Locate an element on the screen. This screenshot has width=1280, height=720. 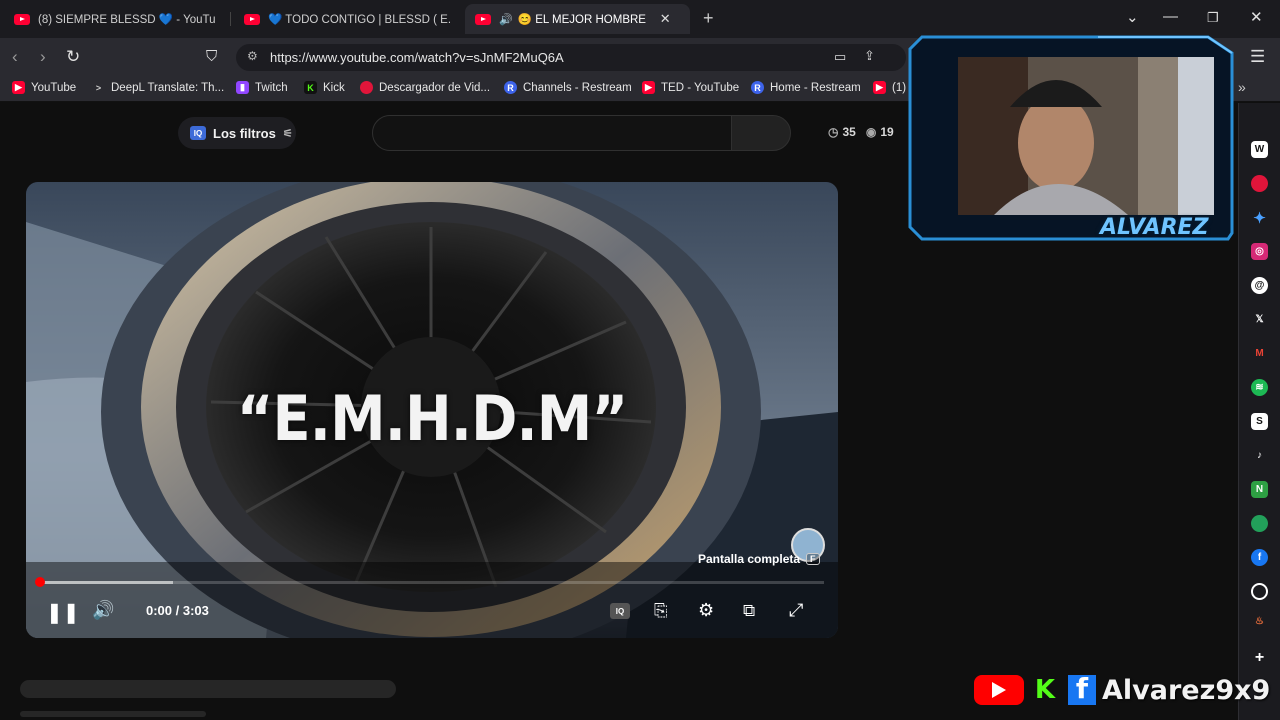
add-icon: + is located at coordinates (1259, 657).